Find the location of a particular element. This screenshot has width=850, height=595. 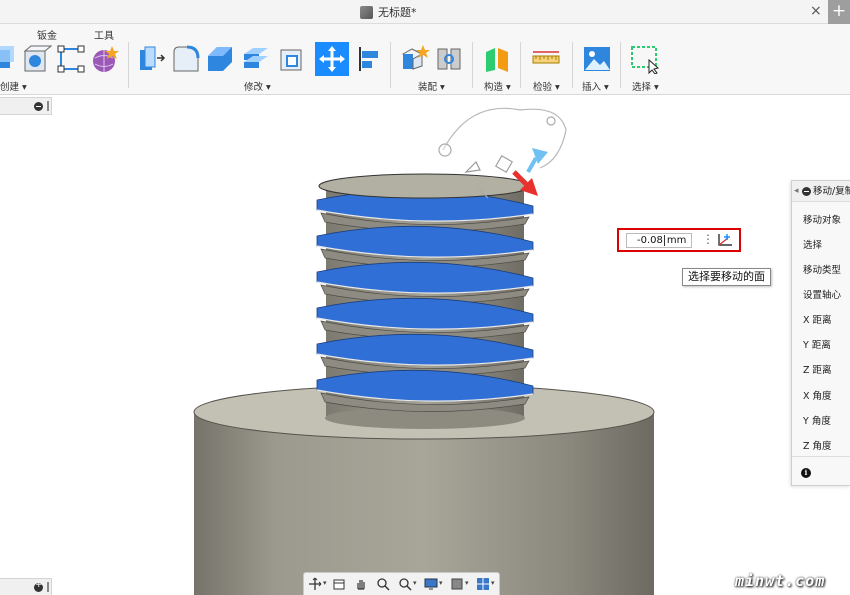

palette-divider is located at coordinates (821, 456).